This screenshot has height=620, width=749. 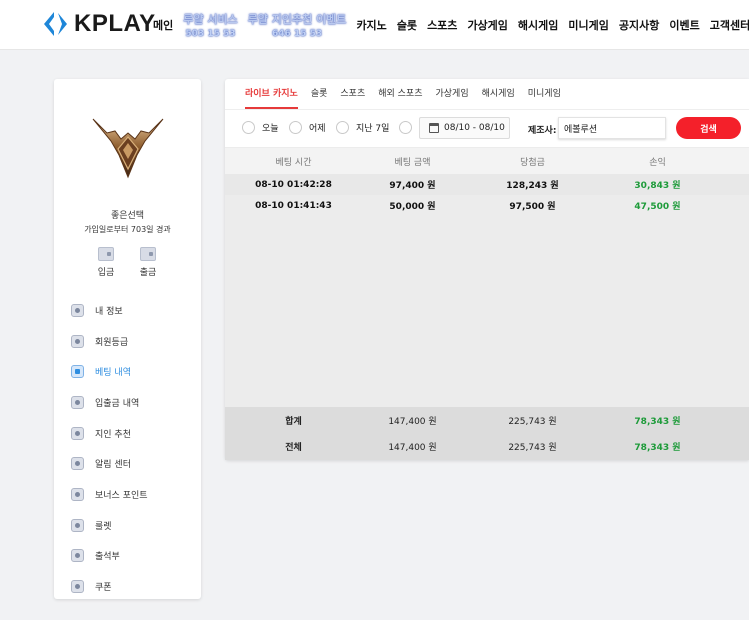 What do you see at coordinates (487, 25) in the screenshot?
I see `nav-virtual-game: 가상게임` at bounding box center [487, 25].